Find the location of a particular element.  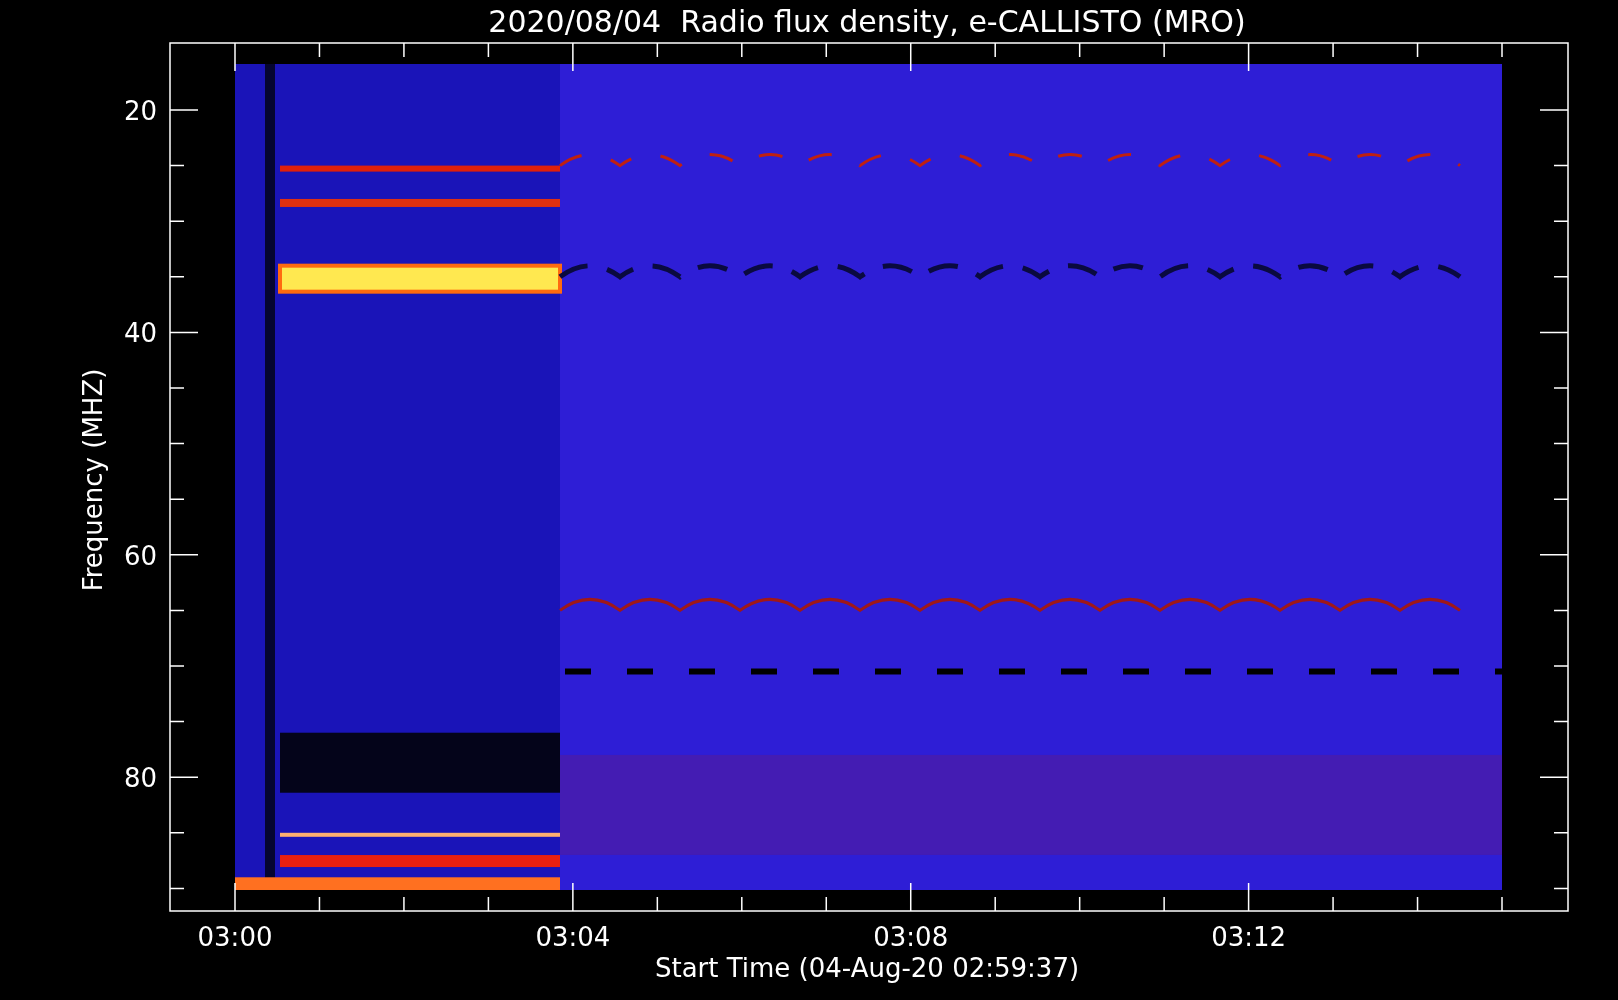

plot-title: 2020/08/04 Radio flux density, e-CALLISTO (MRO) is located at coordinates (867, 21).